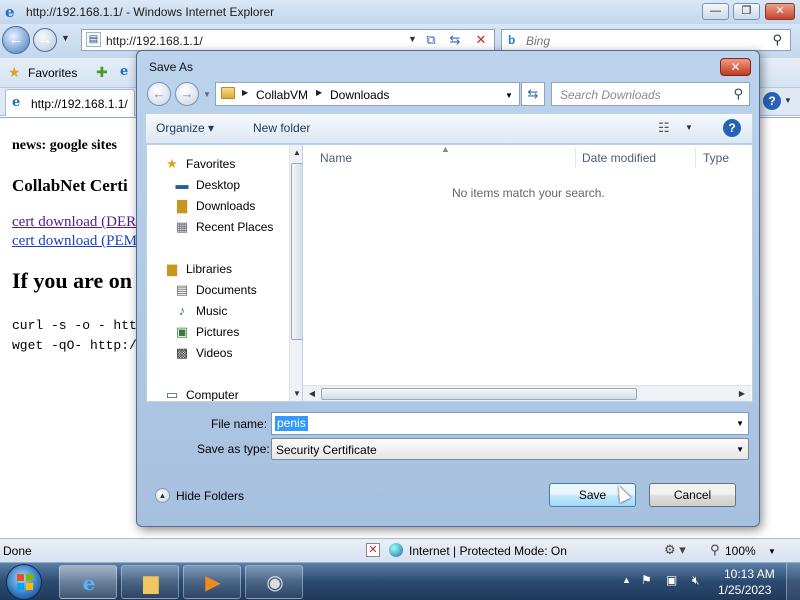 The width and height of the screenshot is (800, 600). Describe the element at coordinates (52, 73) in the screenshot. I see `favorites-button: Favorites` at that location.